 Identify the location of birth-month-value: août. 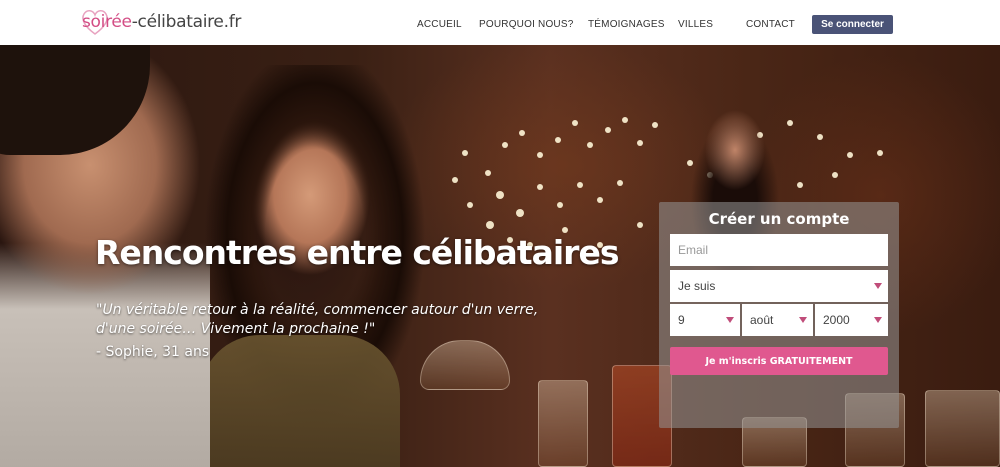
(762, 320).